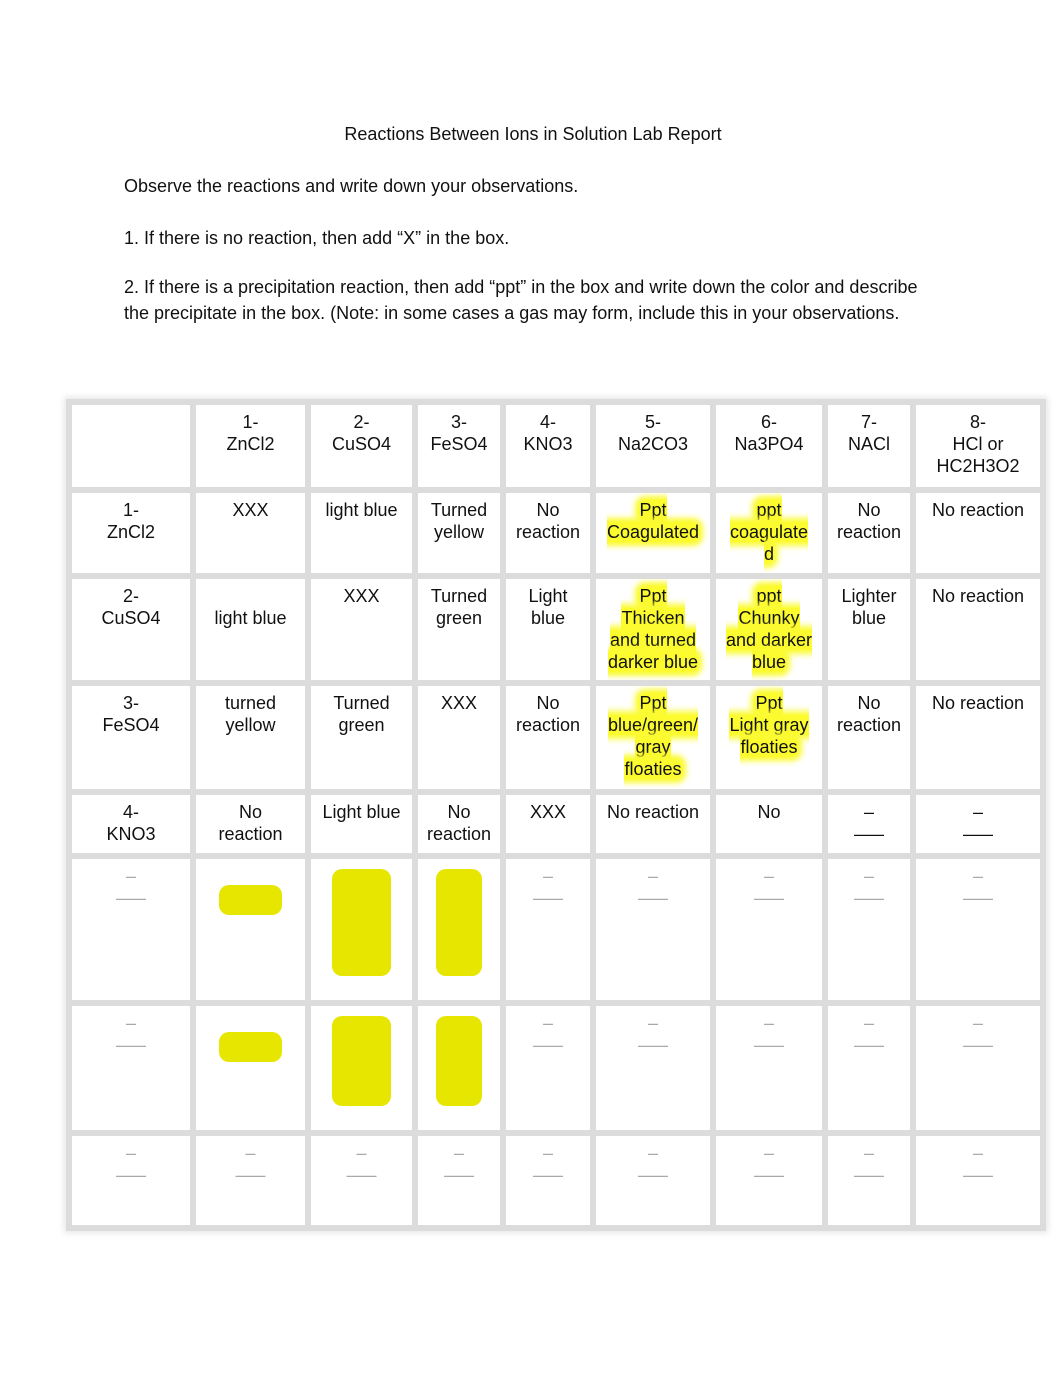 Image resolution: width=1062 pixels, height=1377 pixels. What do you see at coordinates (869, 629) in the screenshot?
I see `table-cell: Lighter blue` at bounding box center [869, 629].